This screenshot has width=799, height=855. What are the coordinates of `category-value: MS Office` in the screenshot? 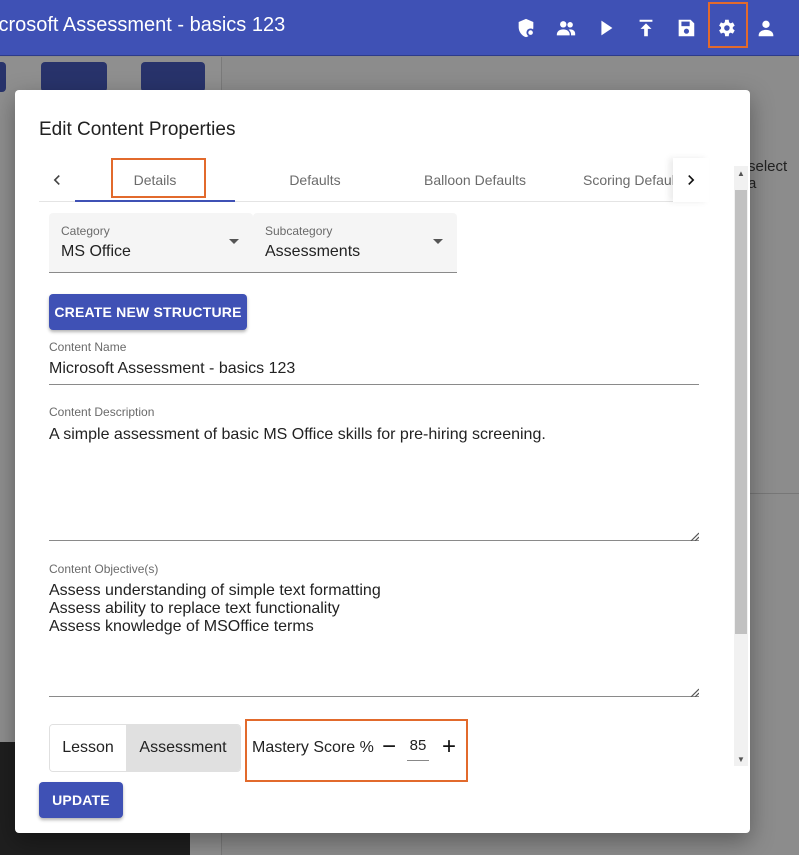 It's located at (96, 251).